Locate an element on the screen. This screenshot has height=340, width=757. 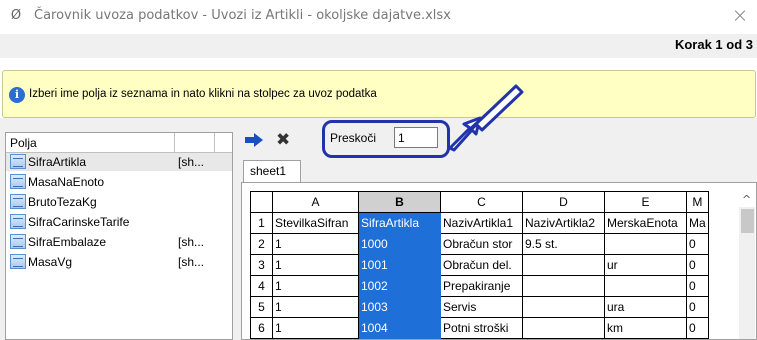
column-header-selected: B is located at coordinates (399, 202).